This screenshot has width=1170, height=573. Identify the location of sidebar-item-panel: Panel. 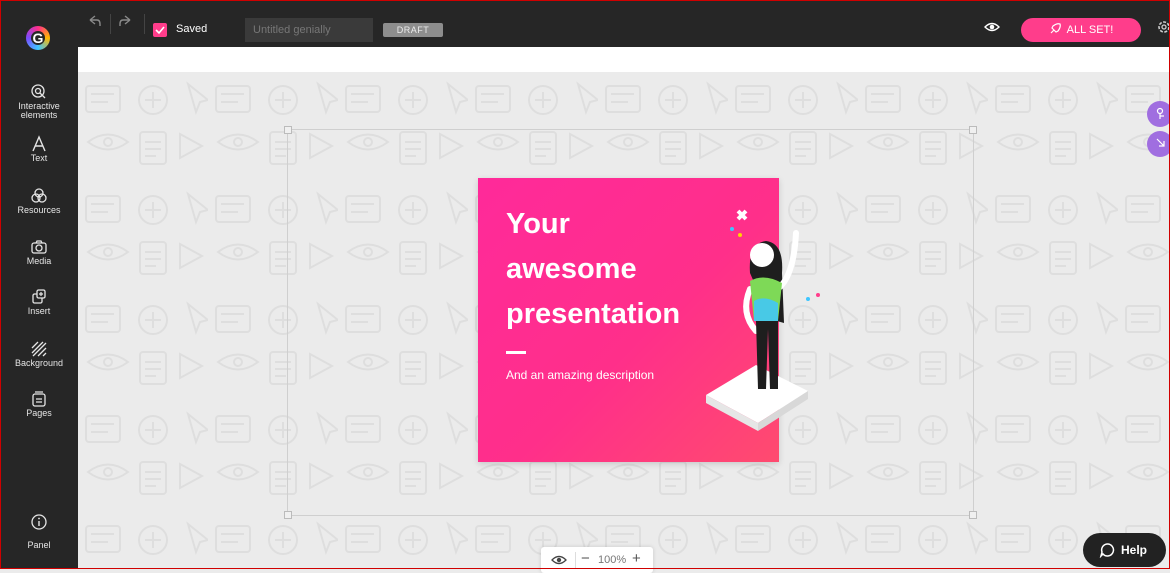
(39, 531).